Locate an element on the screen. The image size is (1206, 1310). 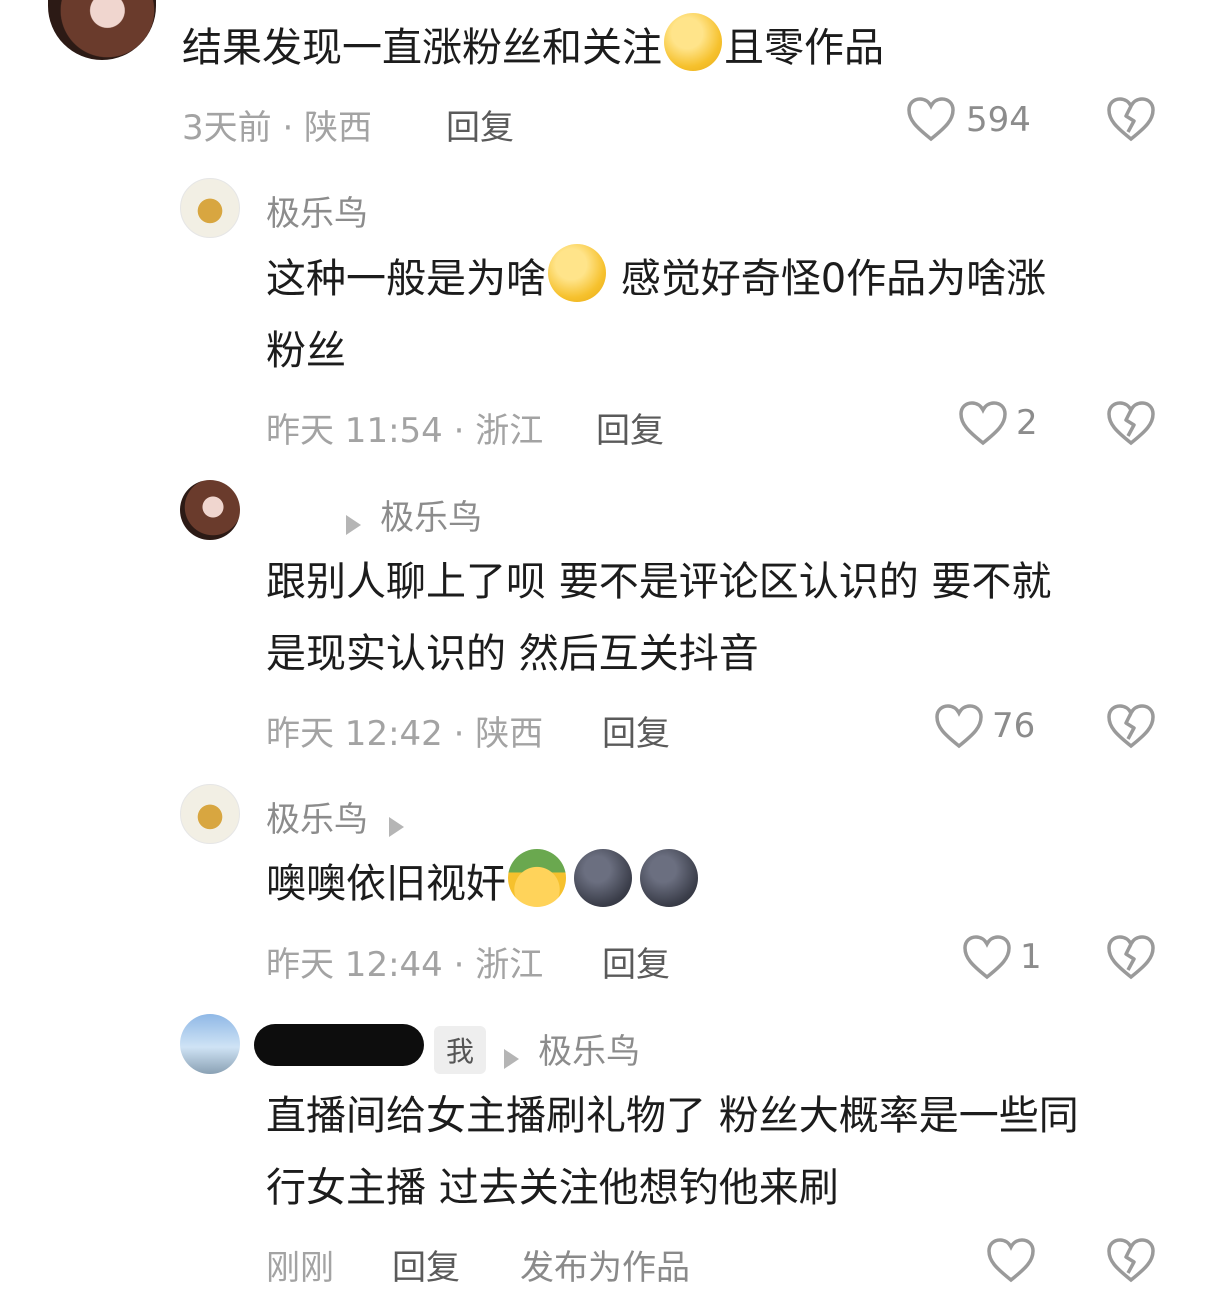
username-row: 极乐鸟 is located at coordinates (335, 816).